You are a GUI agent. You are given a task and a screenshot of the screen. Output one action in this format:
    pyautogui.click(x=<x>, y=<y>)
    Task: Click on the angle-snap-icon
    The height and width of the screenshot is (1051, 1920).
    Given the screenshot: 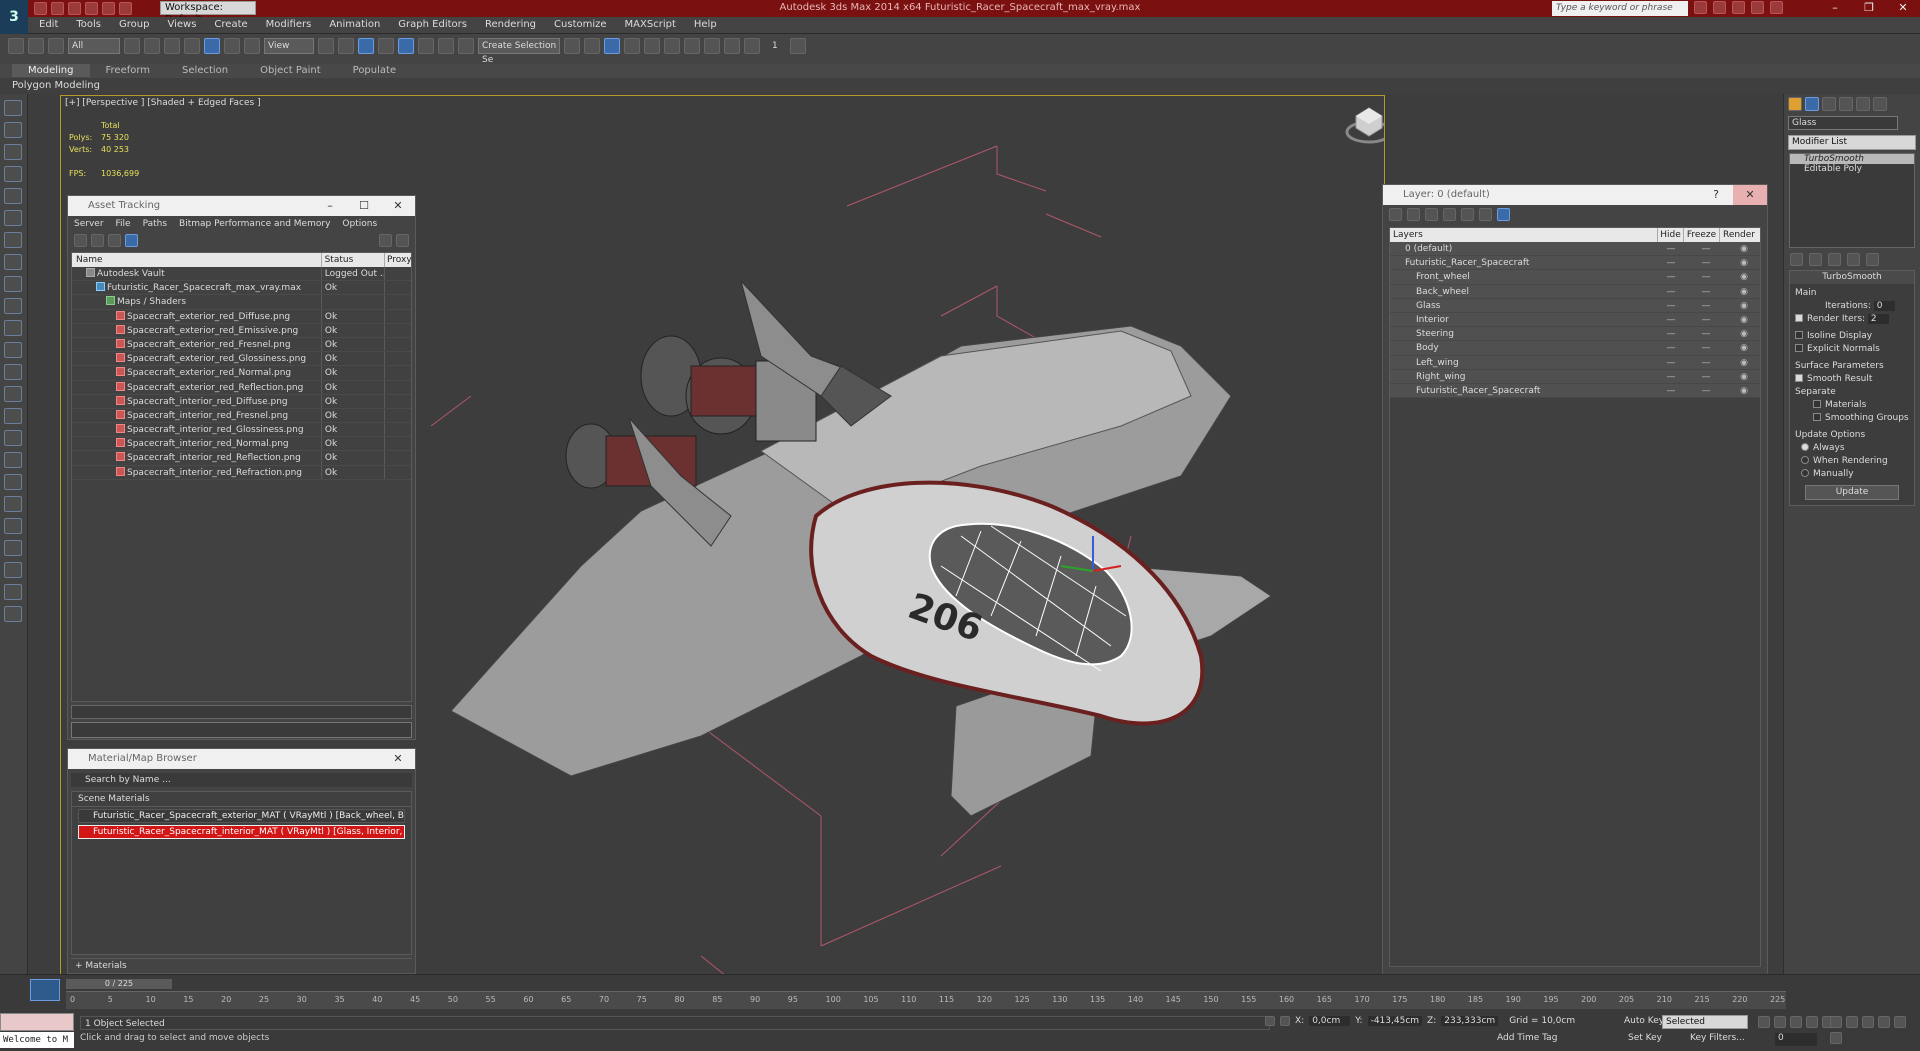 What is the action you would take?
    pyautogui.click(x=406, y=46)
    